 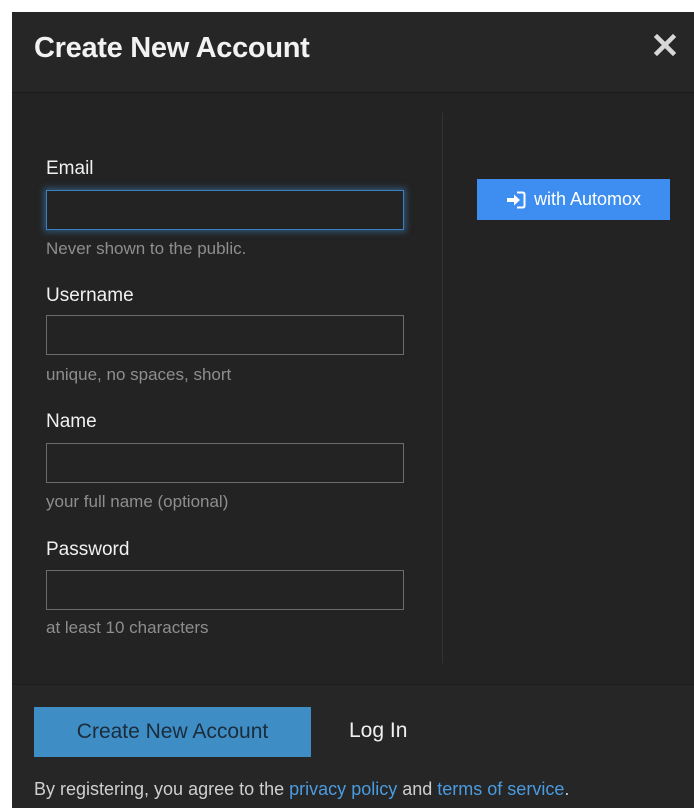 I want to click on automox-login-button: with Automox, so click(x=573, y=199).